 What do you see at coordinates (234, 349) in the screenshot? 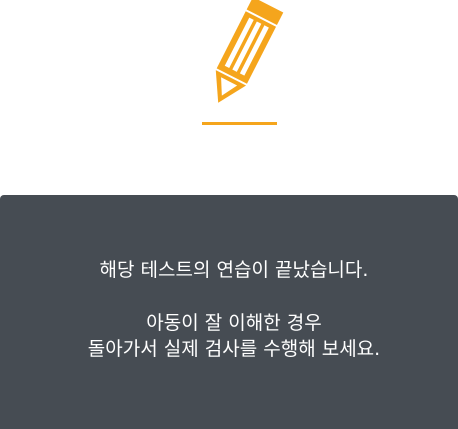
I see `instruction-text-line2: 돌아가서 실제 검사를 수행해 보세요.` at bounding box center [234, 349].